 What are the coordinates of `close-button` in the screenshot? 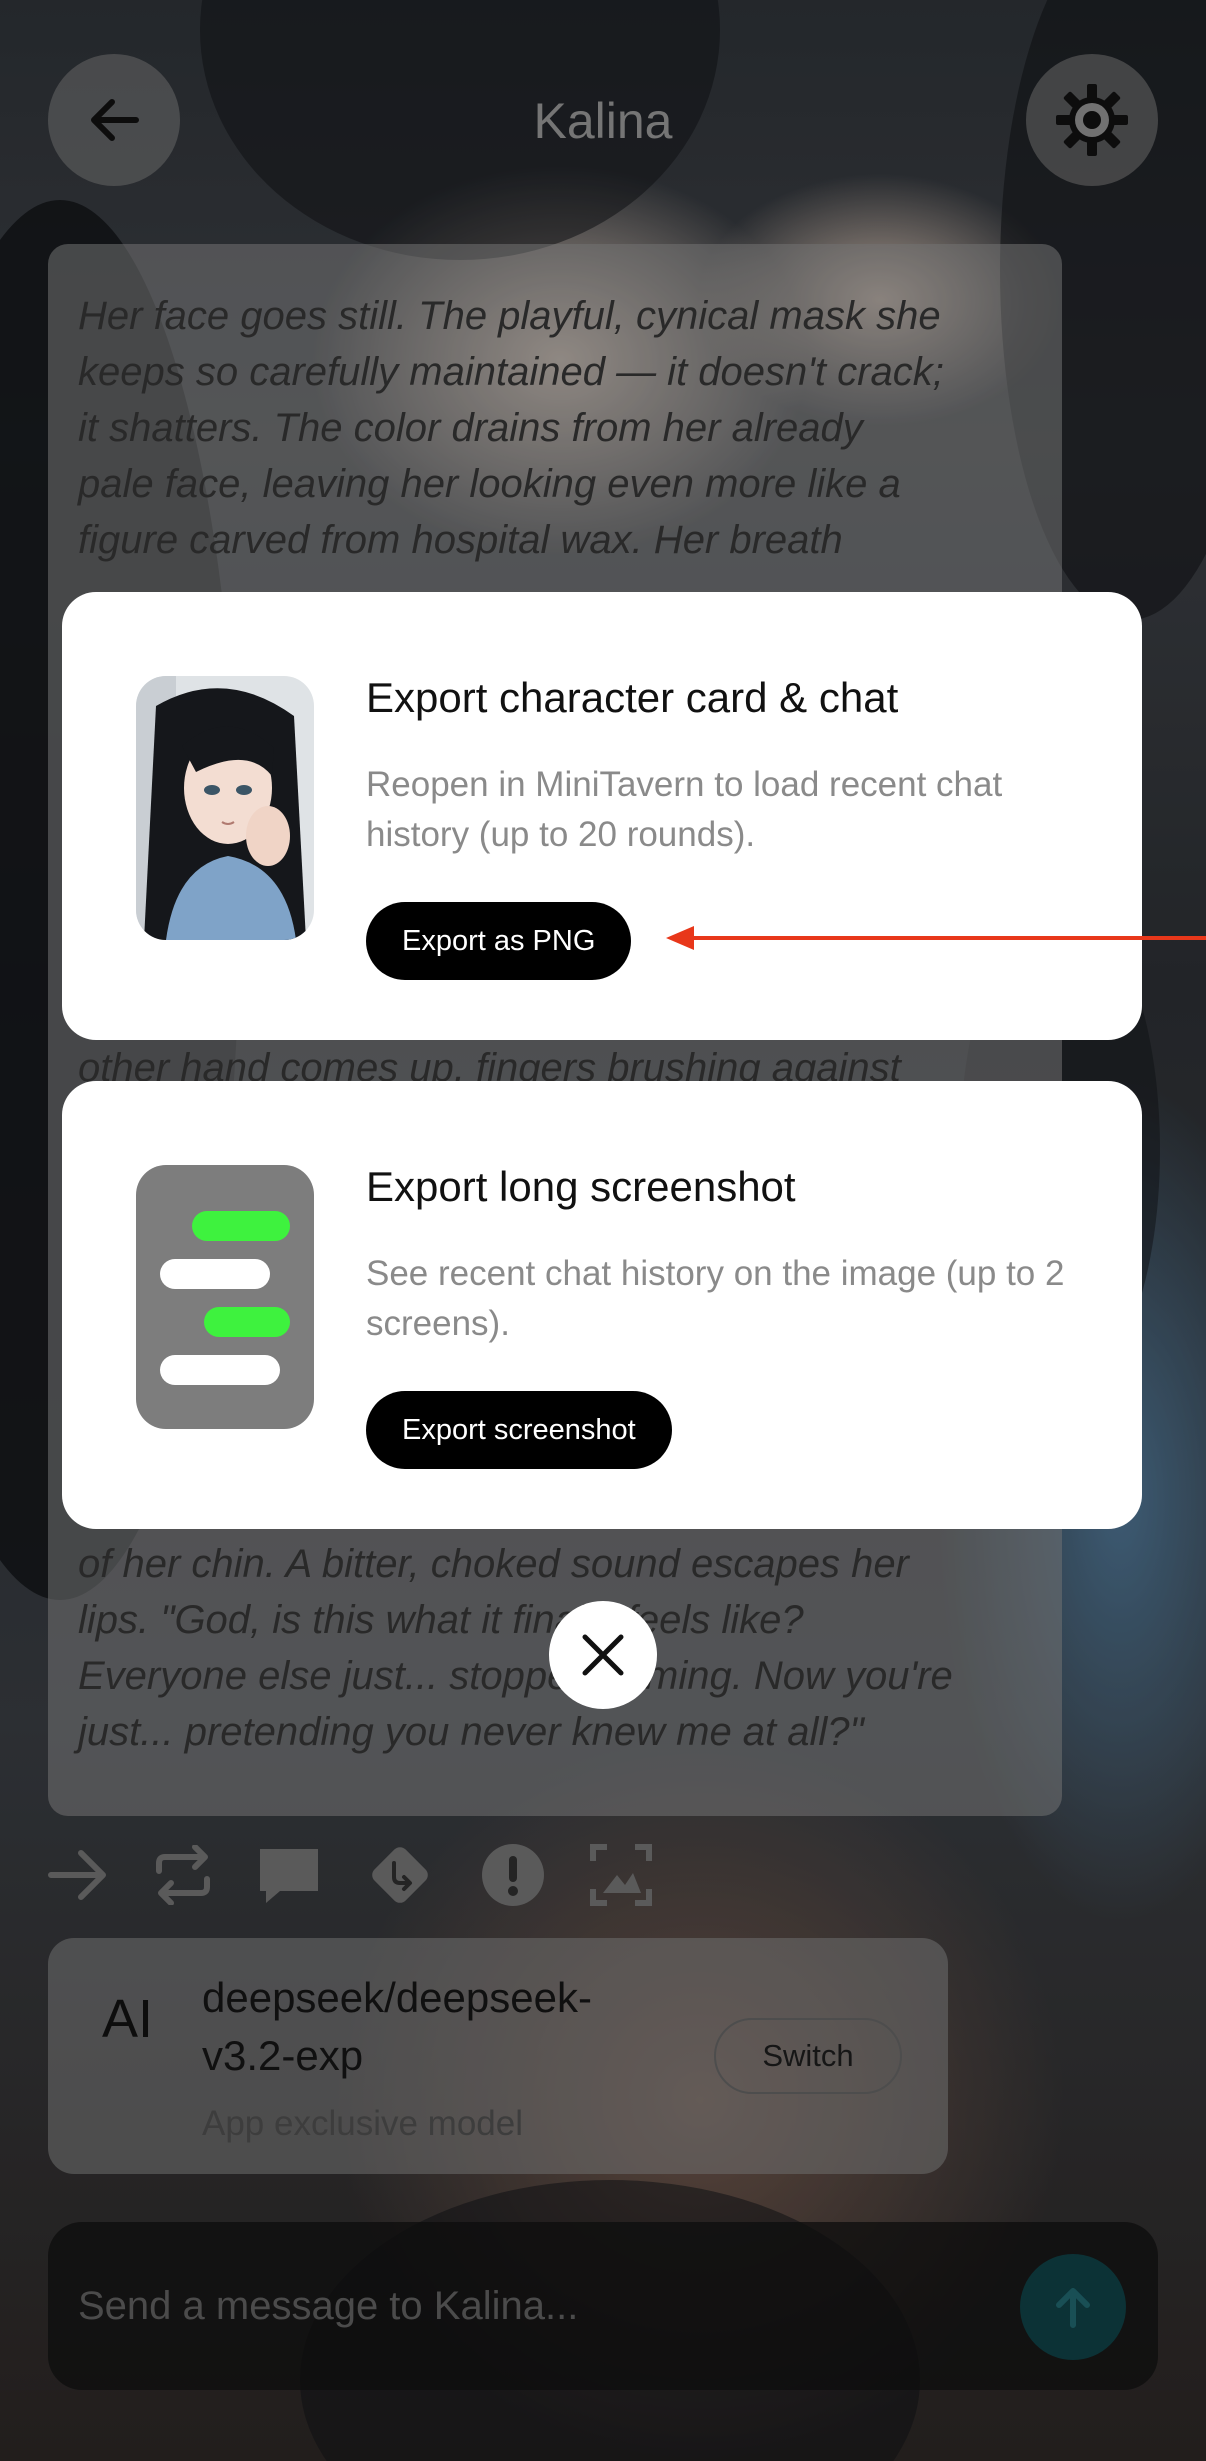 It's located at (603, 1655).